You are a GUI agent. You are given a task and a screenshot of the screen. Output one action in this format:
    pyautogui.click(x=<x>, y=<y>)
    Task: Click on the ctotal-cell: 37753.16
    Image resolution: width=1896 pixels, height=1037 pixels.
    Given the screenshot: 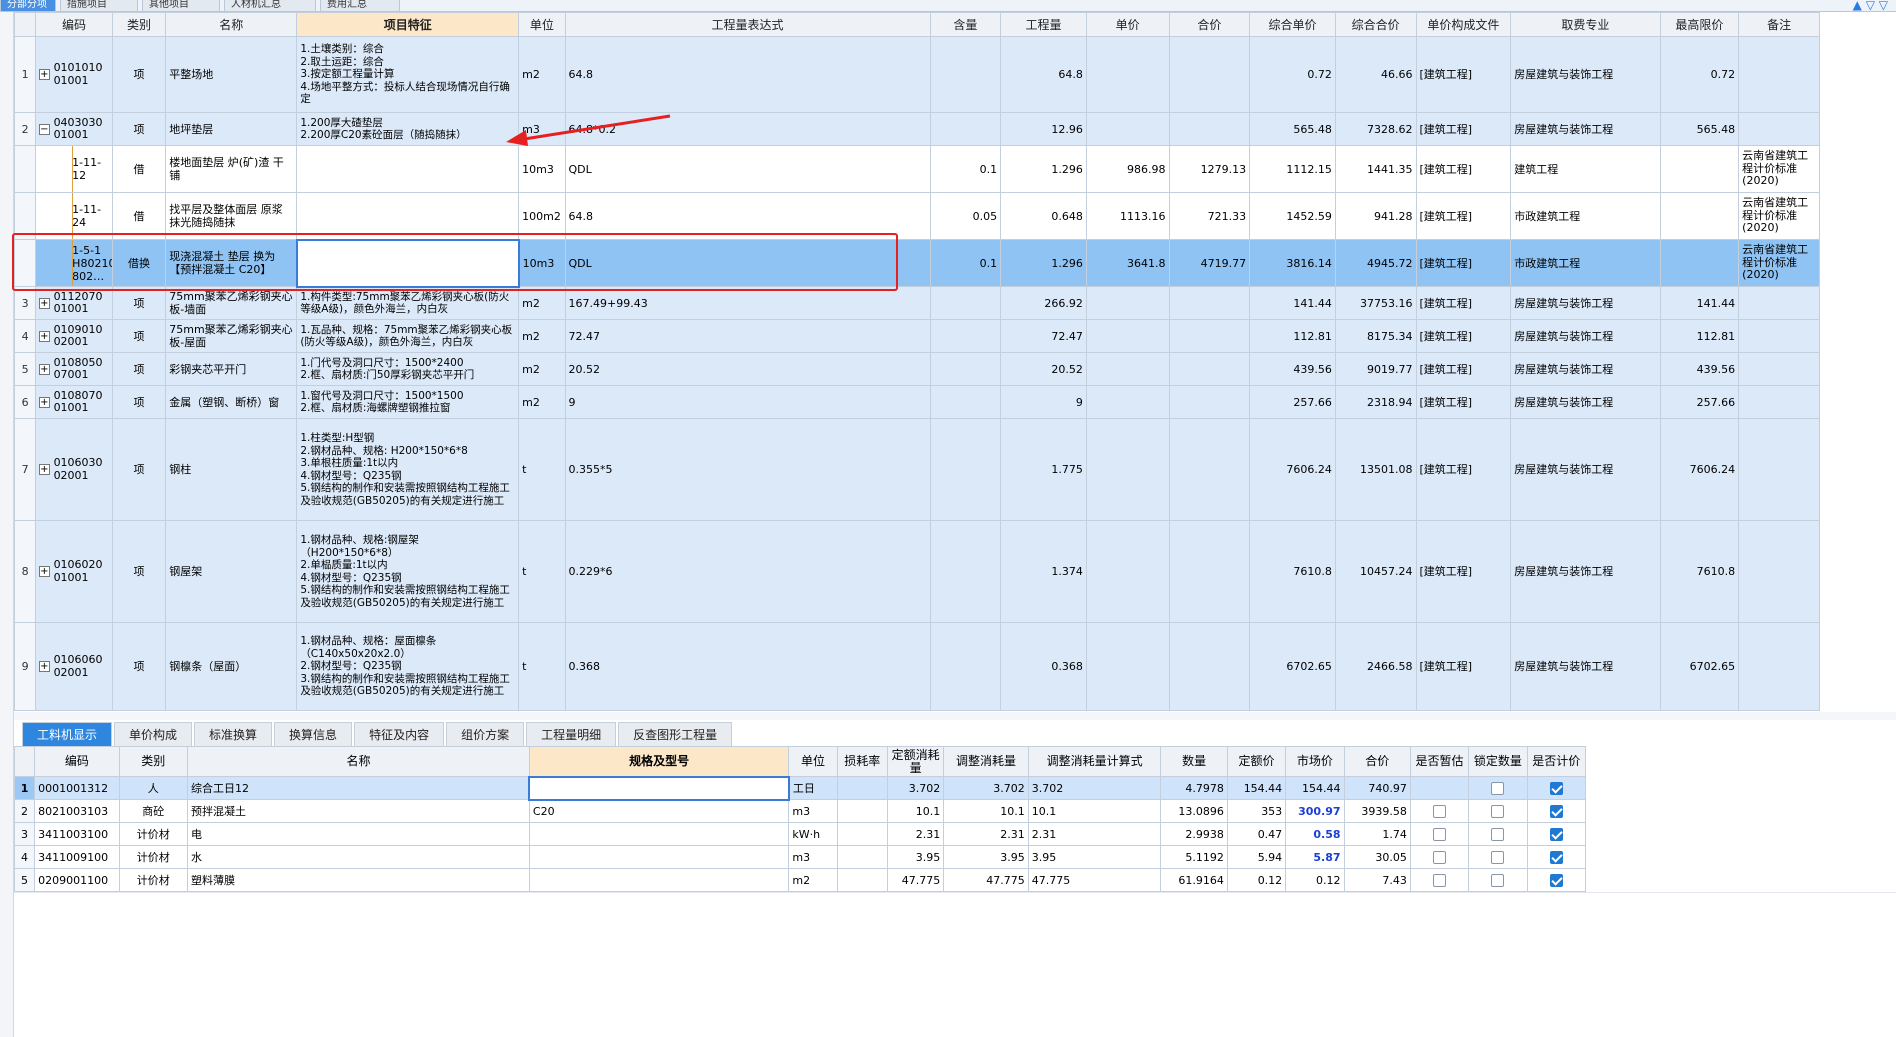 What is the action you would take?
    pyautogui.click(x=1375, y=303)
    